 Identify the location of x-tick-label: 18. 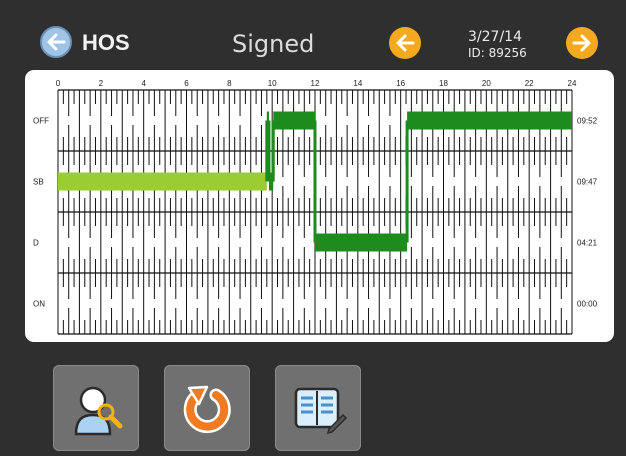
(443, 83).